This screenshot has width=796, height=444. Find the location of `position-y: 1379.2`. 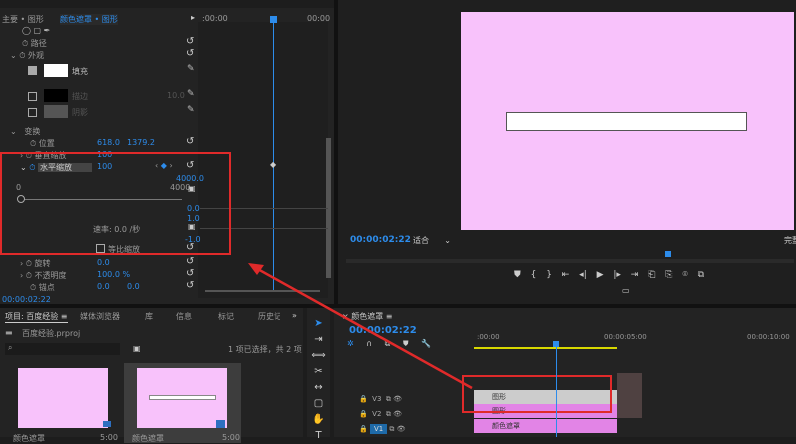

position-y: 1379.2 is located at coordinates (141, 142).